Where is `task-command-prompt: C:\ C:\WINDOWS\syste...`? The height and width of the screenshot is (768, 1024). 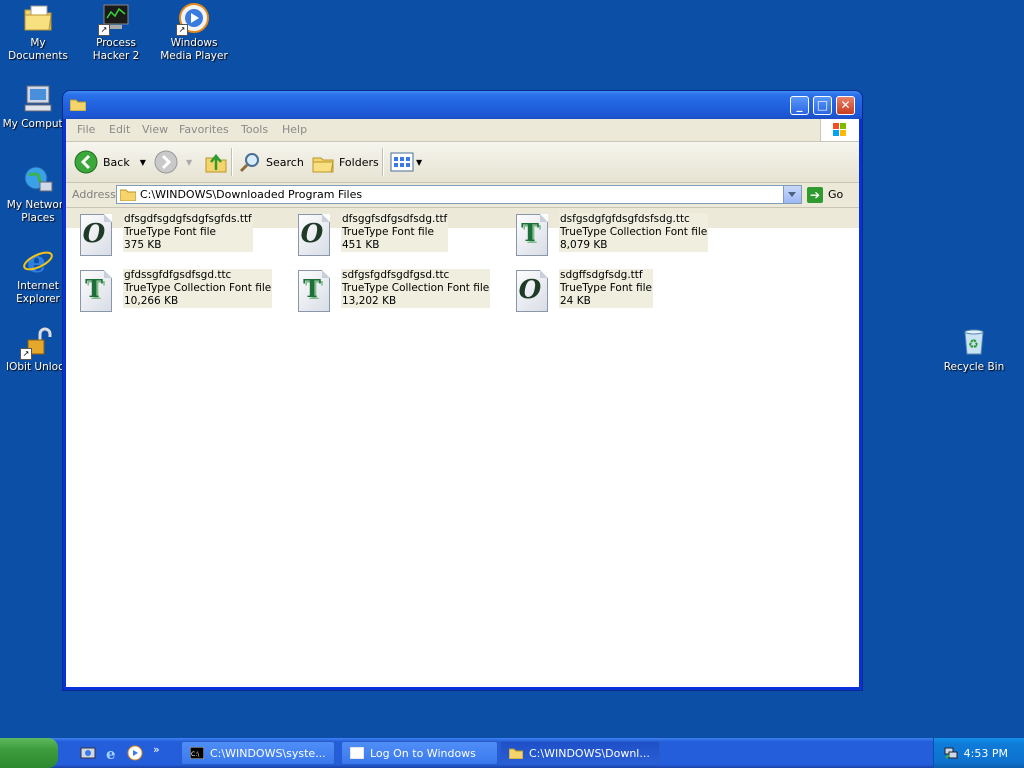 task-command-prompt: C:\ C:\WINDOWS\syste... is located at coordinates (258, 753).